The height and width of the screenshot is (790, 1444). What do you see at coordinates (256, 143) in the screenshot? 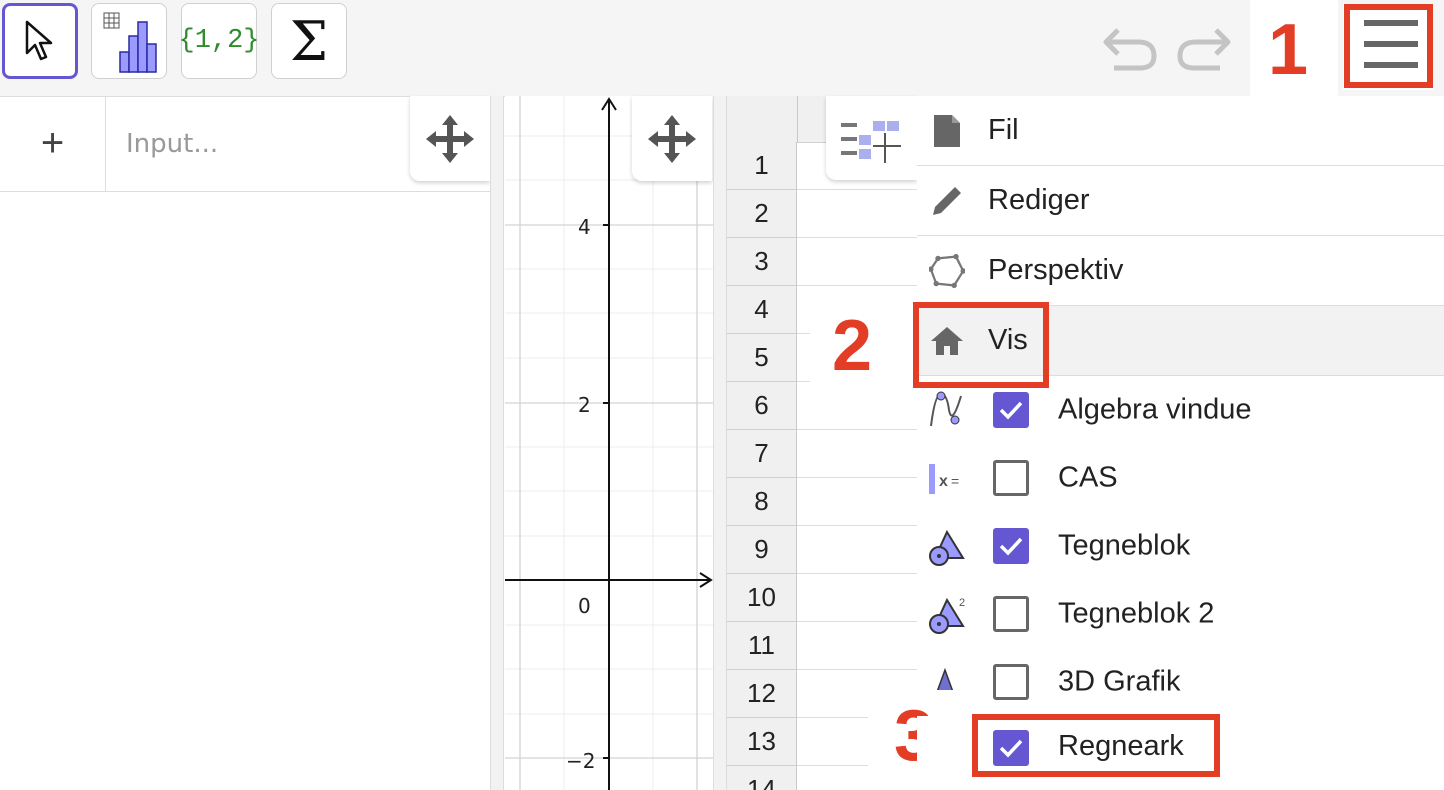
I see `algebra-input` at bounding box center [256, 143].